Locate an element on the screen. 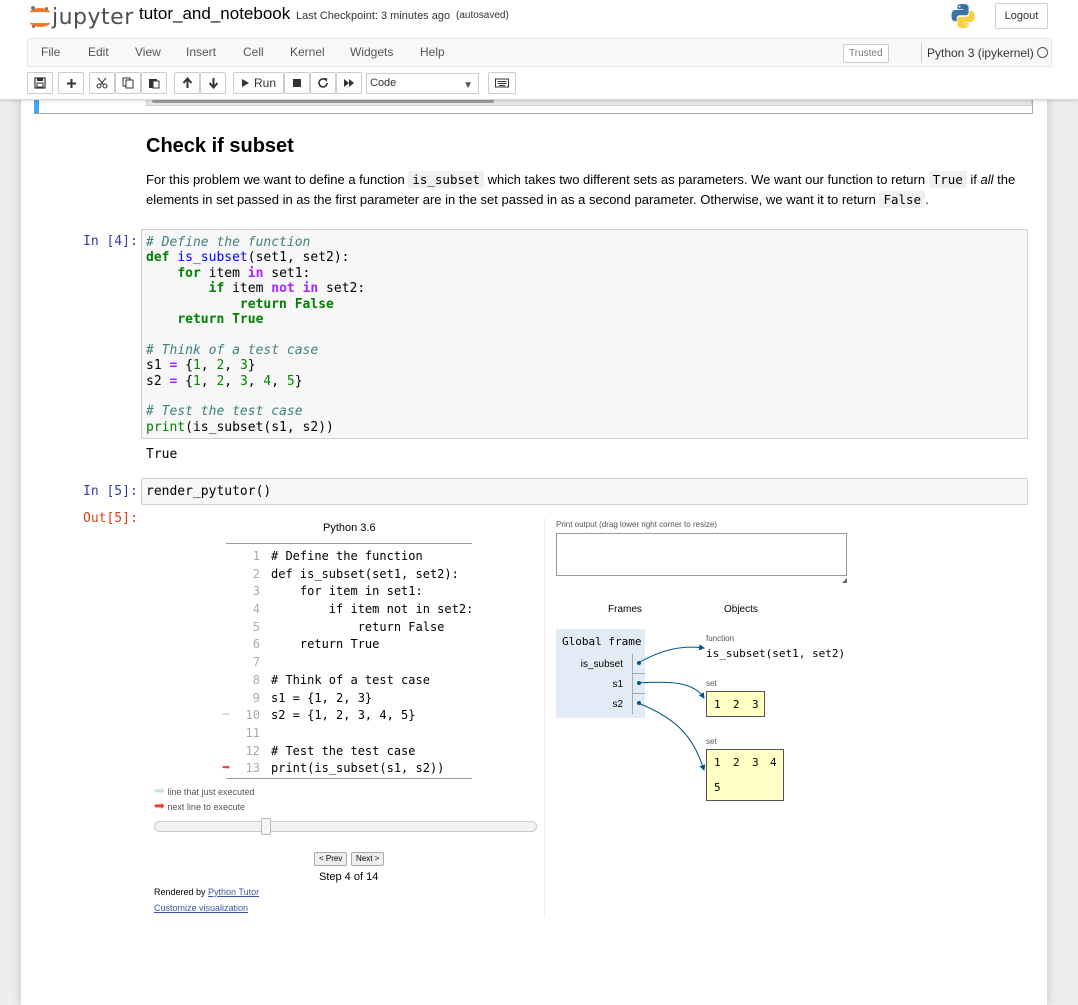 The height and width of the screenshot is (1005, 1078). line-number: 7 is located at coordinates (256, 662).